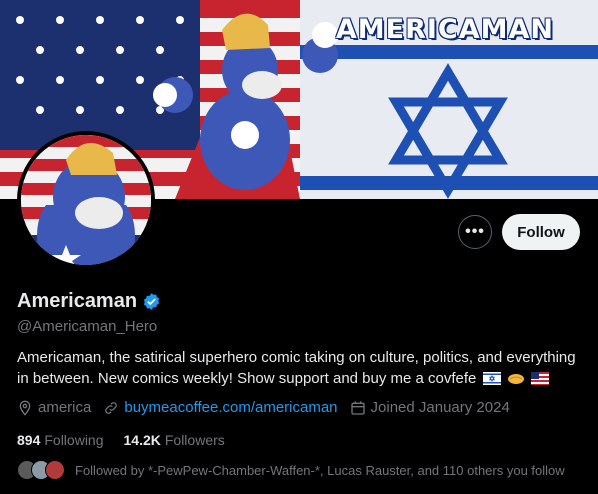  What do you see at coordinates (29, 440) in the screenshot?
I see `following-count: 894` at bounding box center [29, 440].